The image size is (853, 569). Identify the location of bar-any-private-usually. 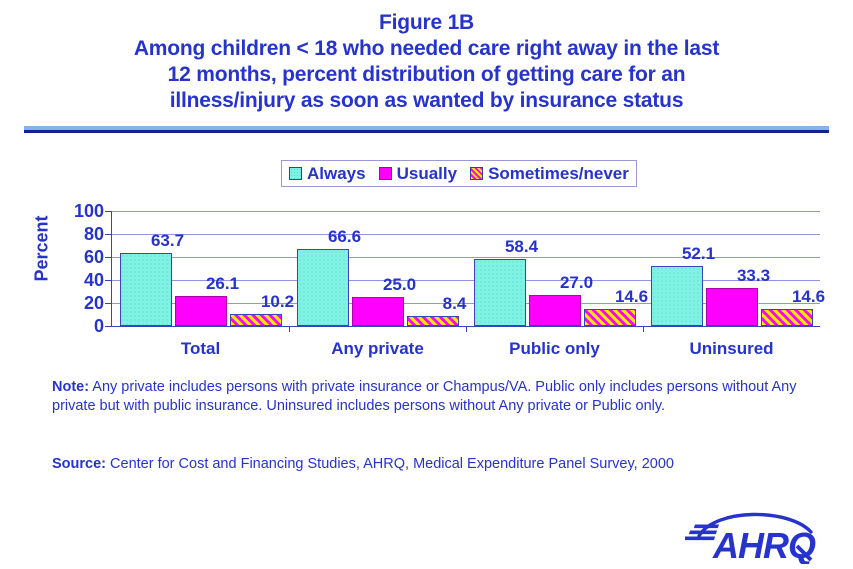
(377, 311).